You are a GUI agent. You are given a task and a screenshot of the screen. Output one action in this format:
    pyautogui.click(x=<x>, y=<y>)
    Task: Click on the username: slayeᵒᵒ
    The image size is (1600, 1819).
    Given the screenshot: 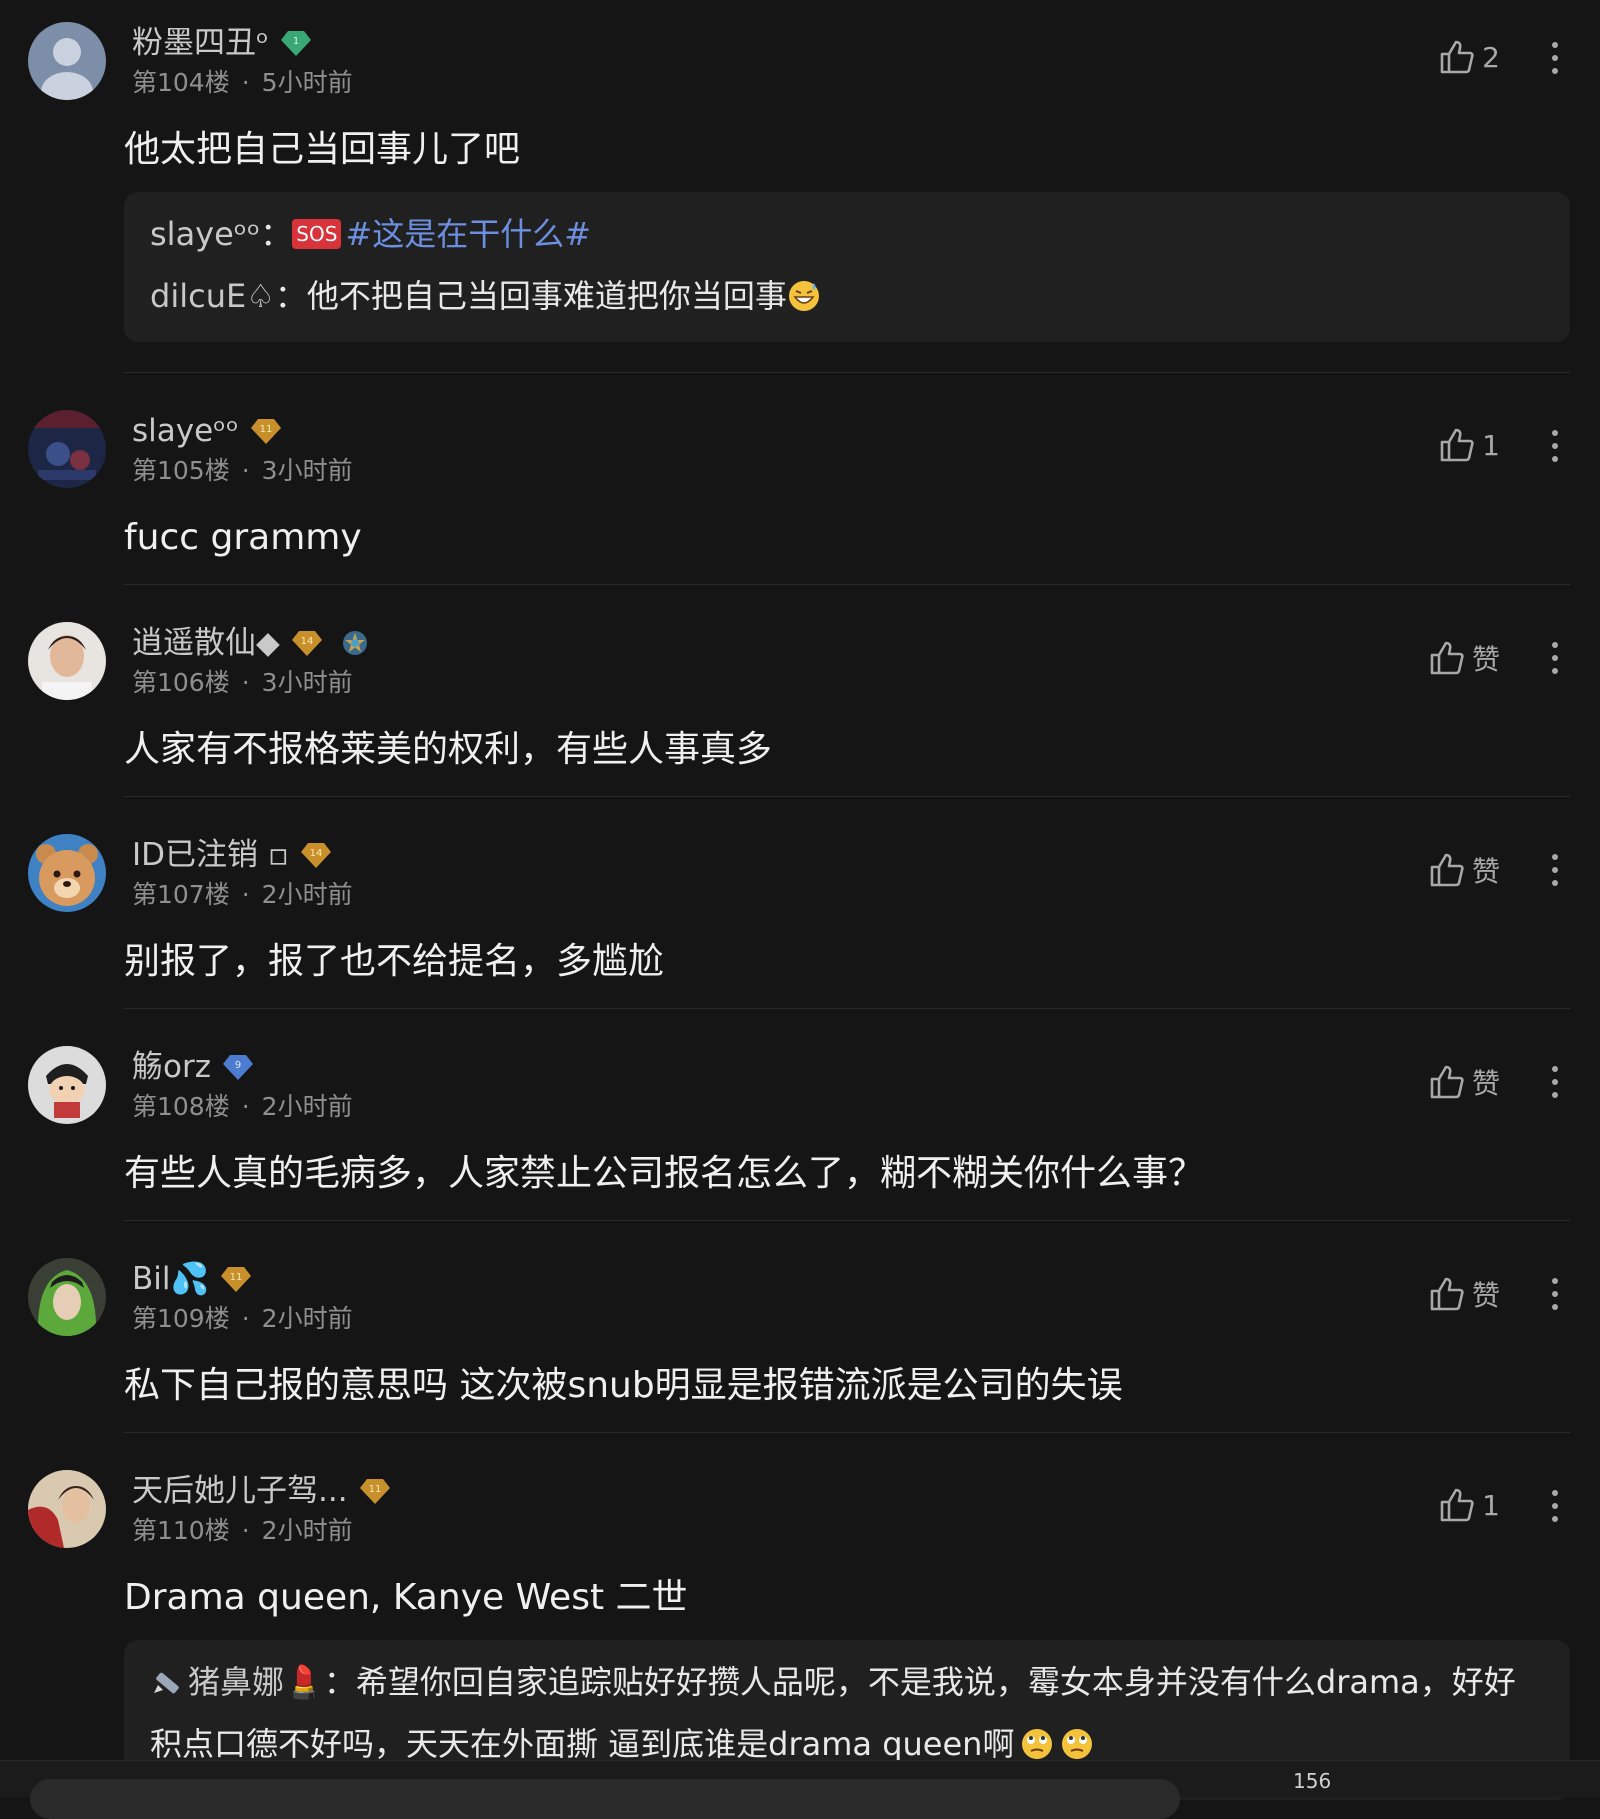 What is the action you would take?
    pyautogui.click(x=185, y=431)
    